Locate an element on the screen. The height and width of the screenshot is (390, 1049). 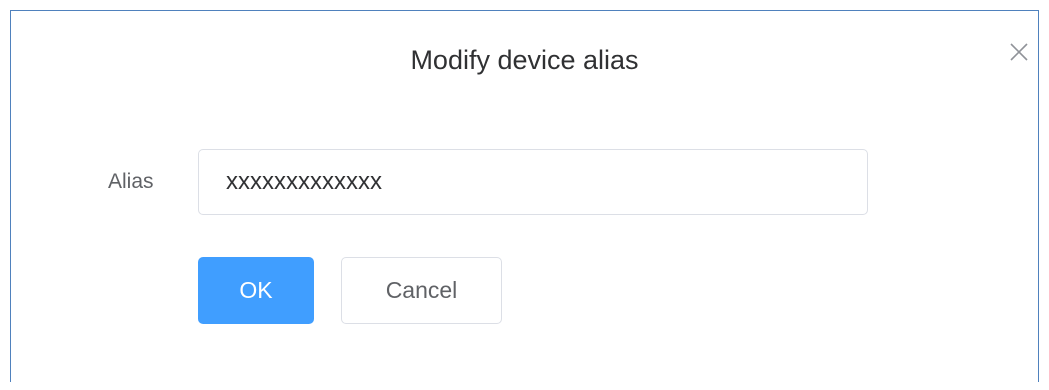
cancel-button: Cancel is located at coordinates (421, 290).